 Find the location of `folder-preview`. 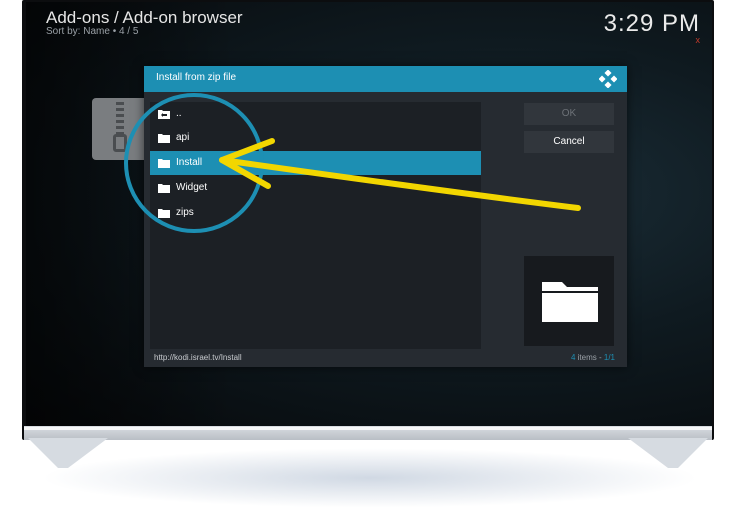

folder-preview is located at coordinates (569, 301).